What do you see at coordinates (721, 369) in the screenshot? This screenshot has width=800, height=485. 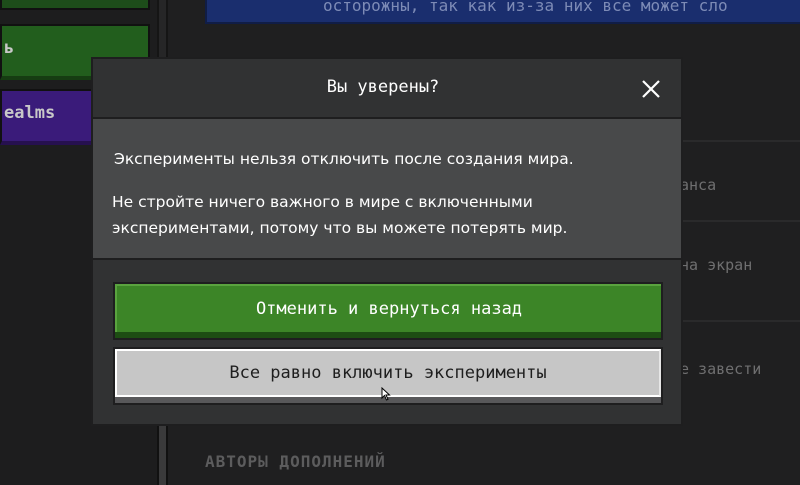 I see `settings-row-label: е завести` at bounding box center [721, 369].